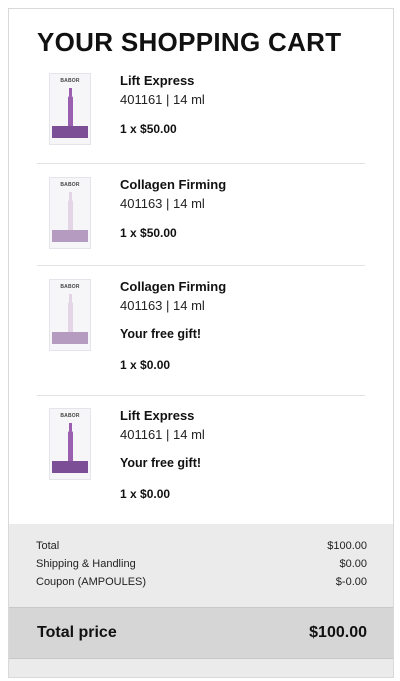  I want to click on grand-total-label: Total price, so click(77, 632).